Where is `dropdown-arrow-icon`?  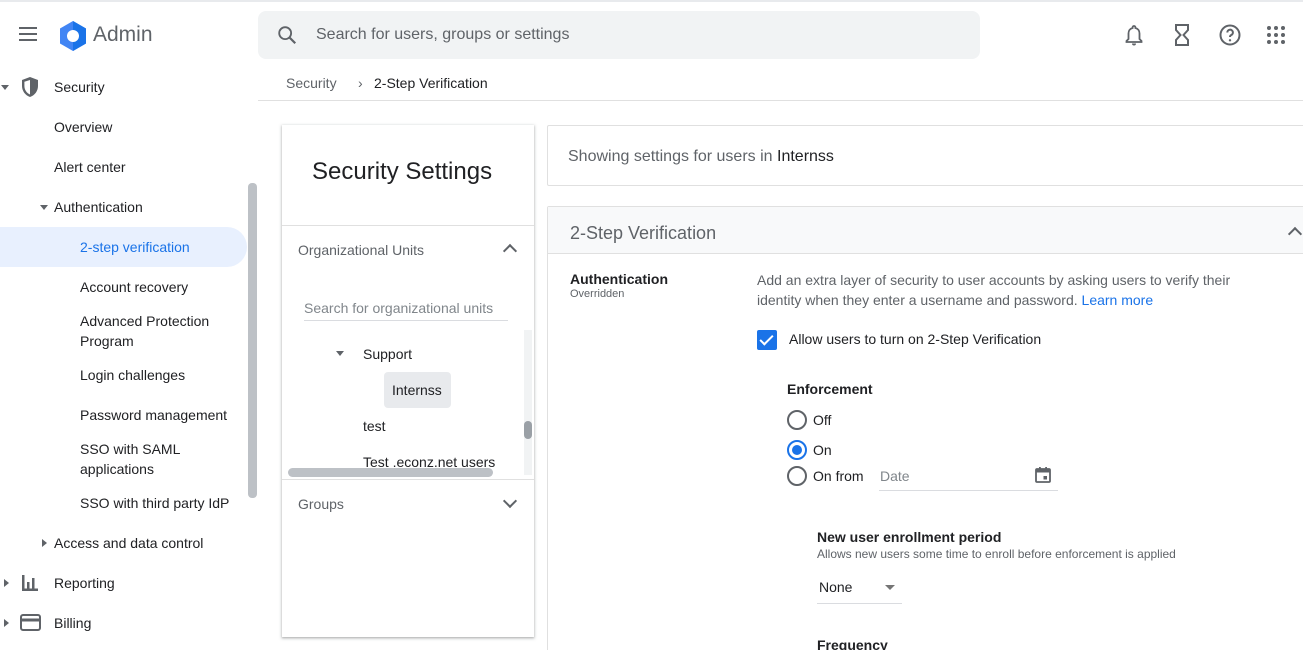
dropdown-arrow-icon is located at coordinates (890, 587).